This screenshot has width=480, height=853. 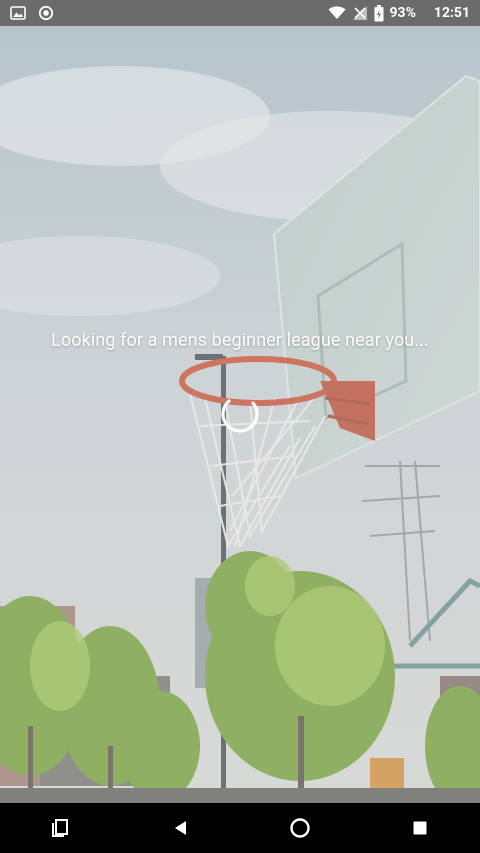 I want to click on home-icon, so click(x=300, y=828).